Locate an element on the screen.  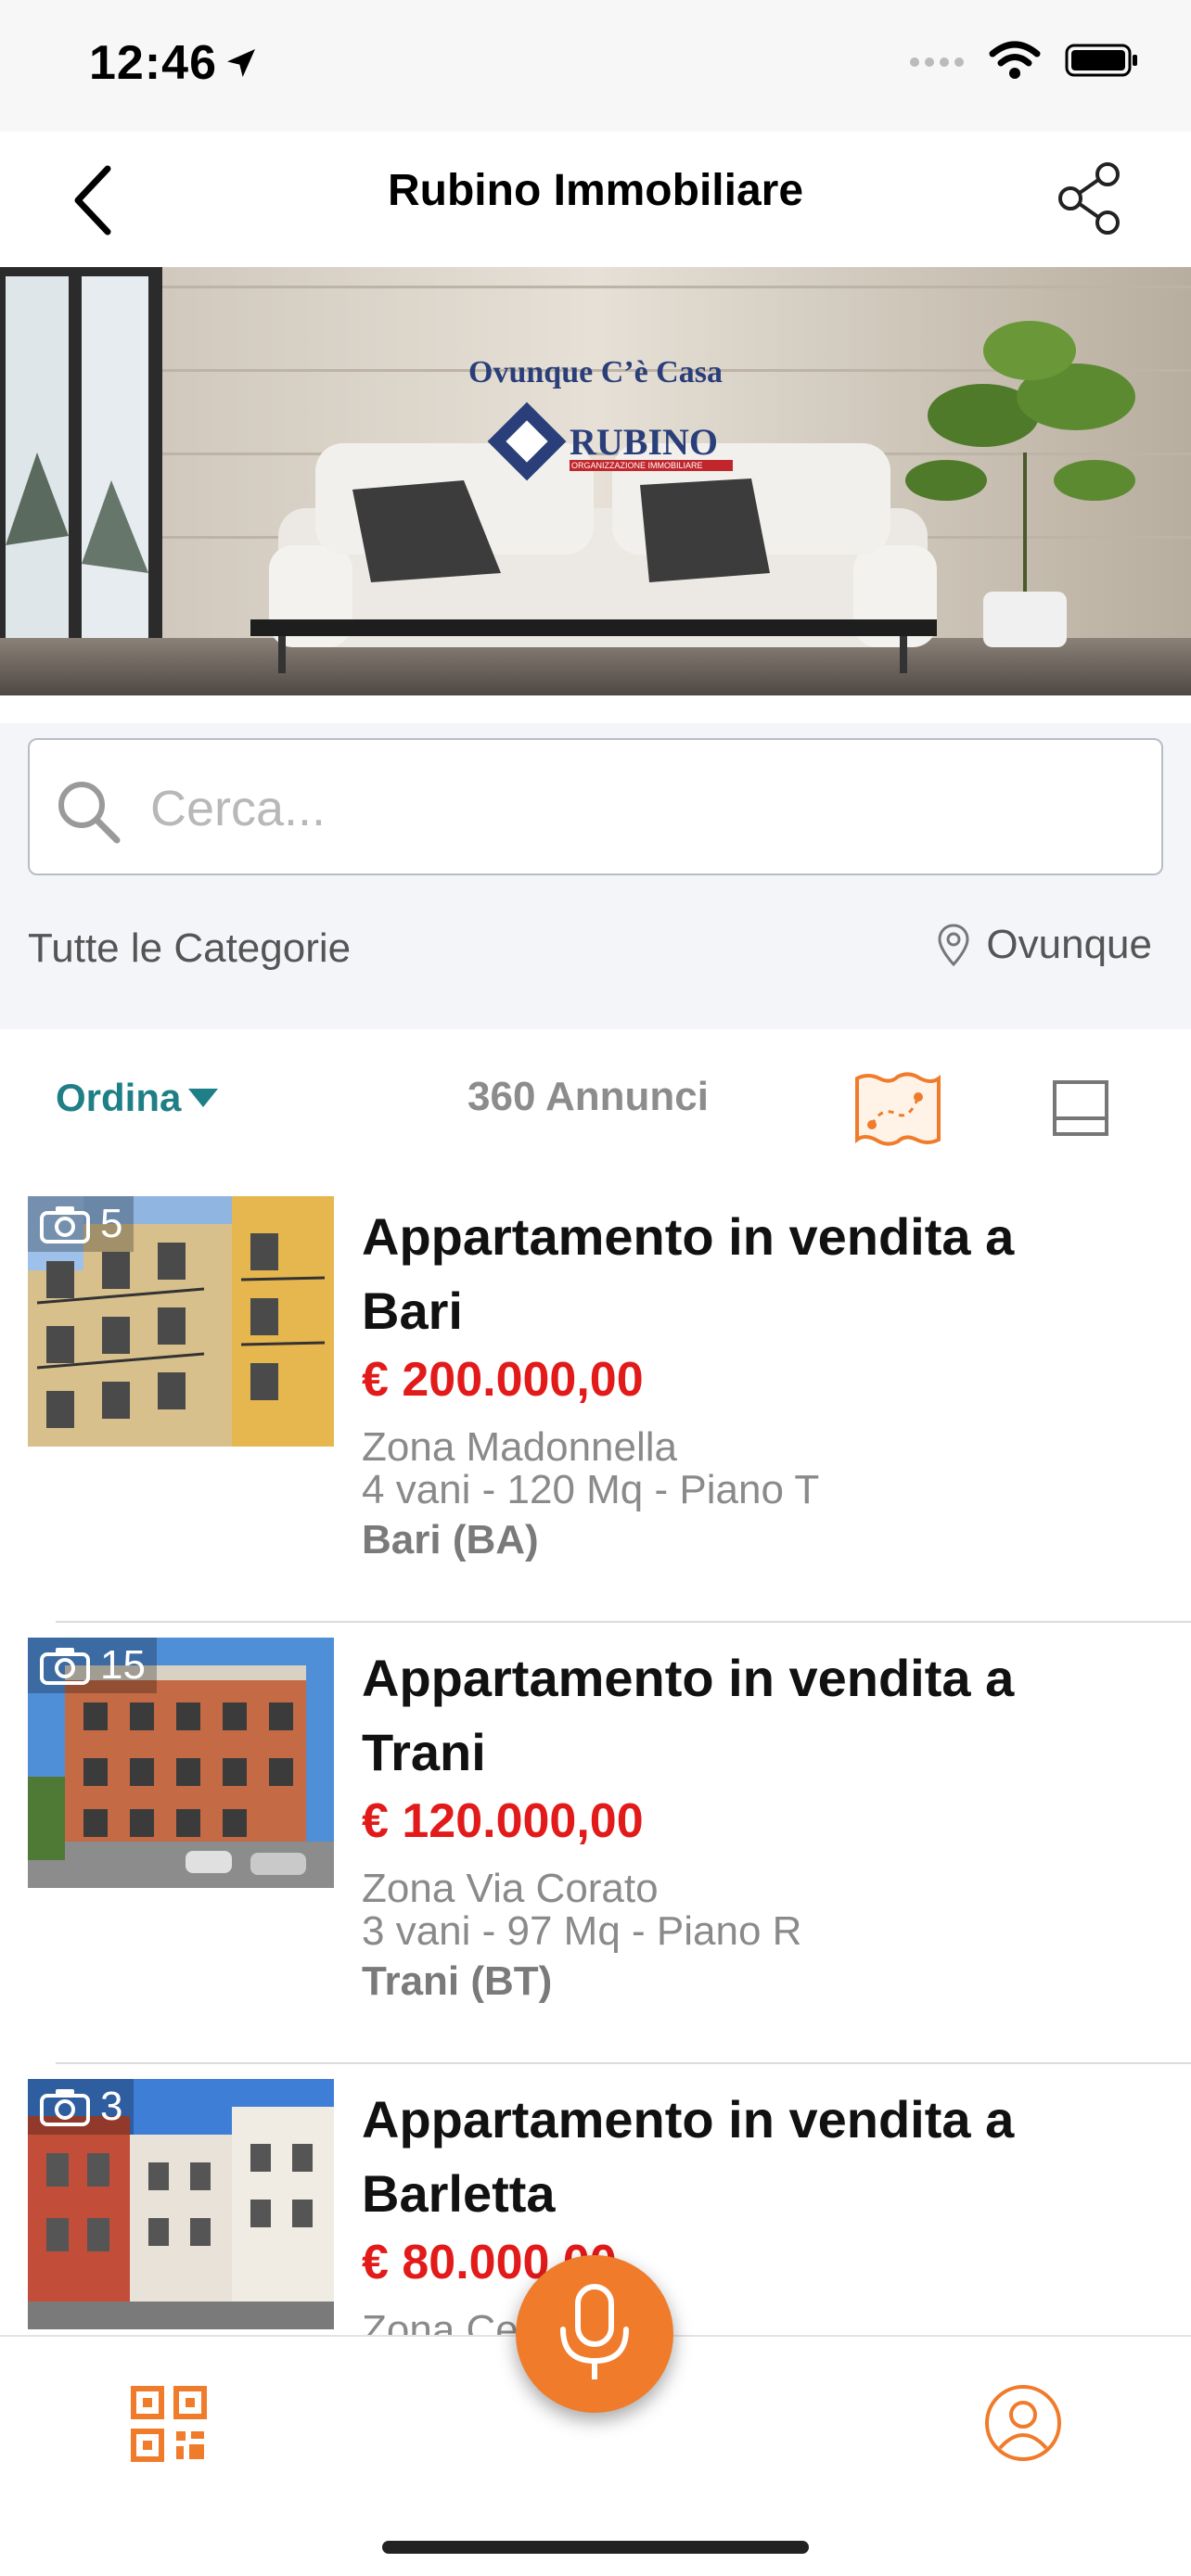
banner-brand: RUBINO is located at coordinates (644, 442).